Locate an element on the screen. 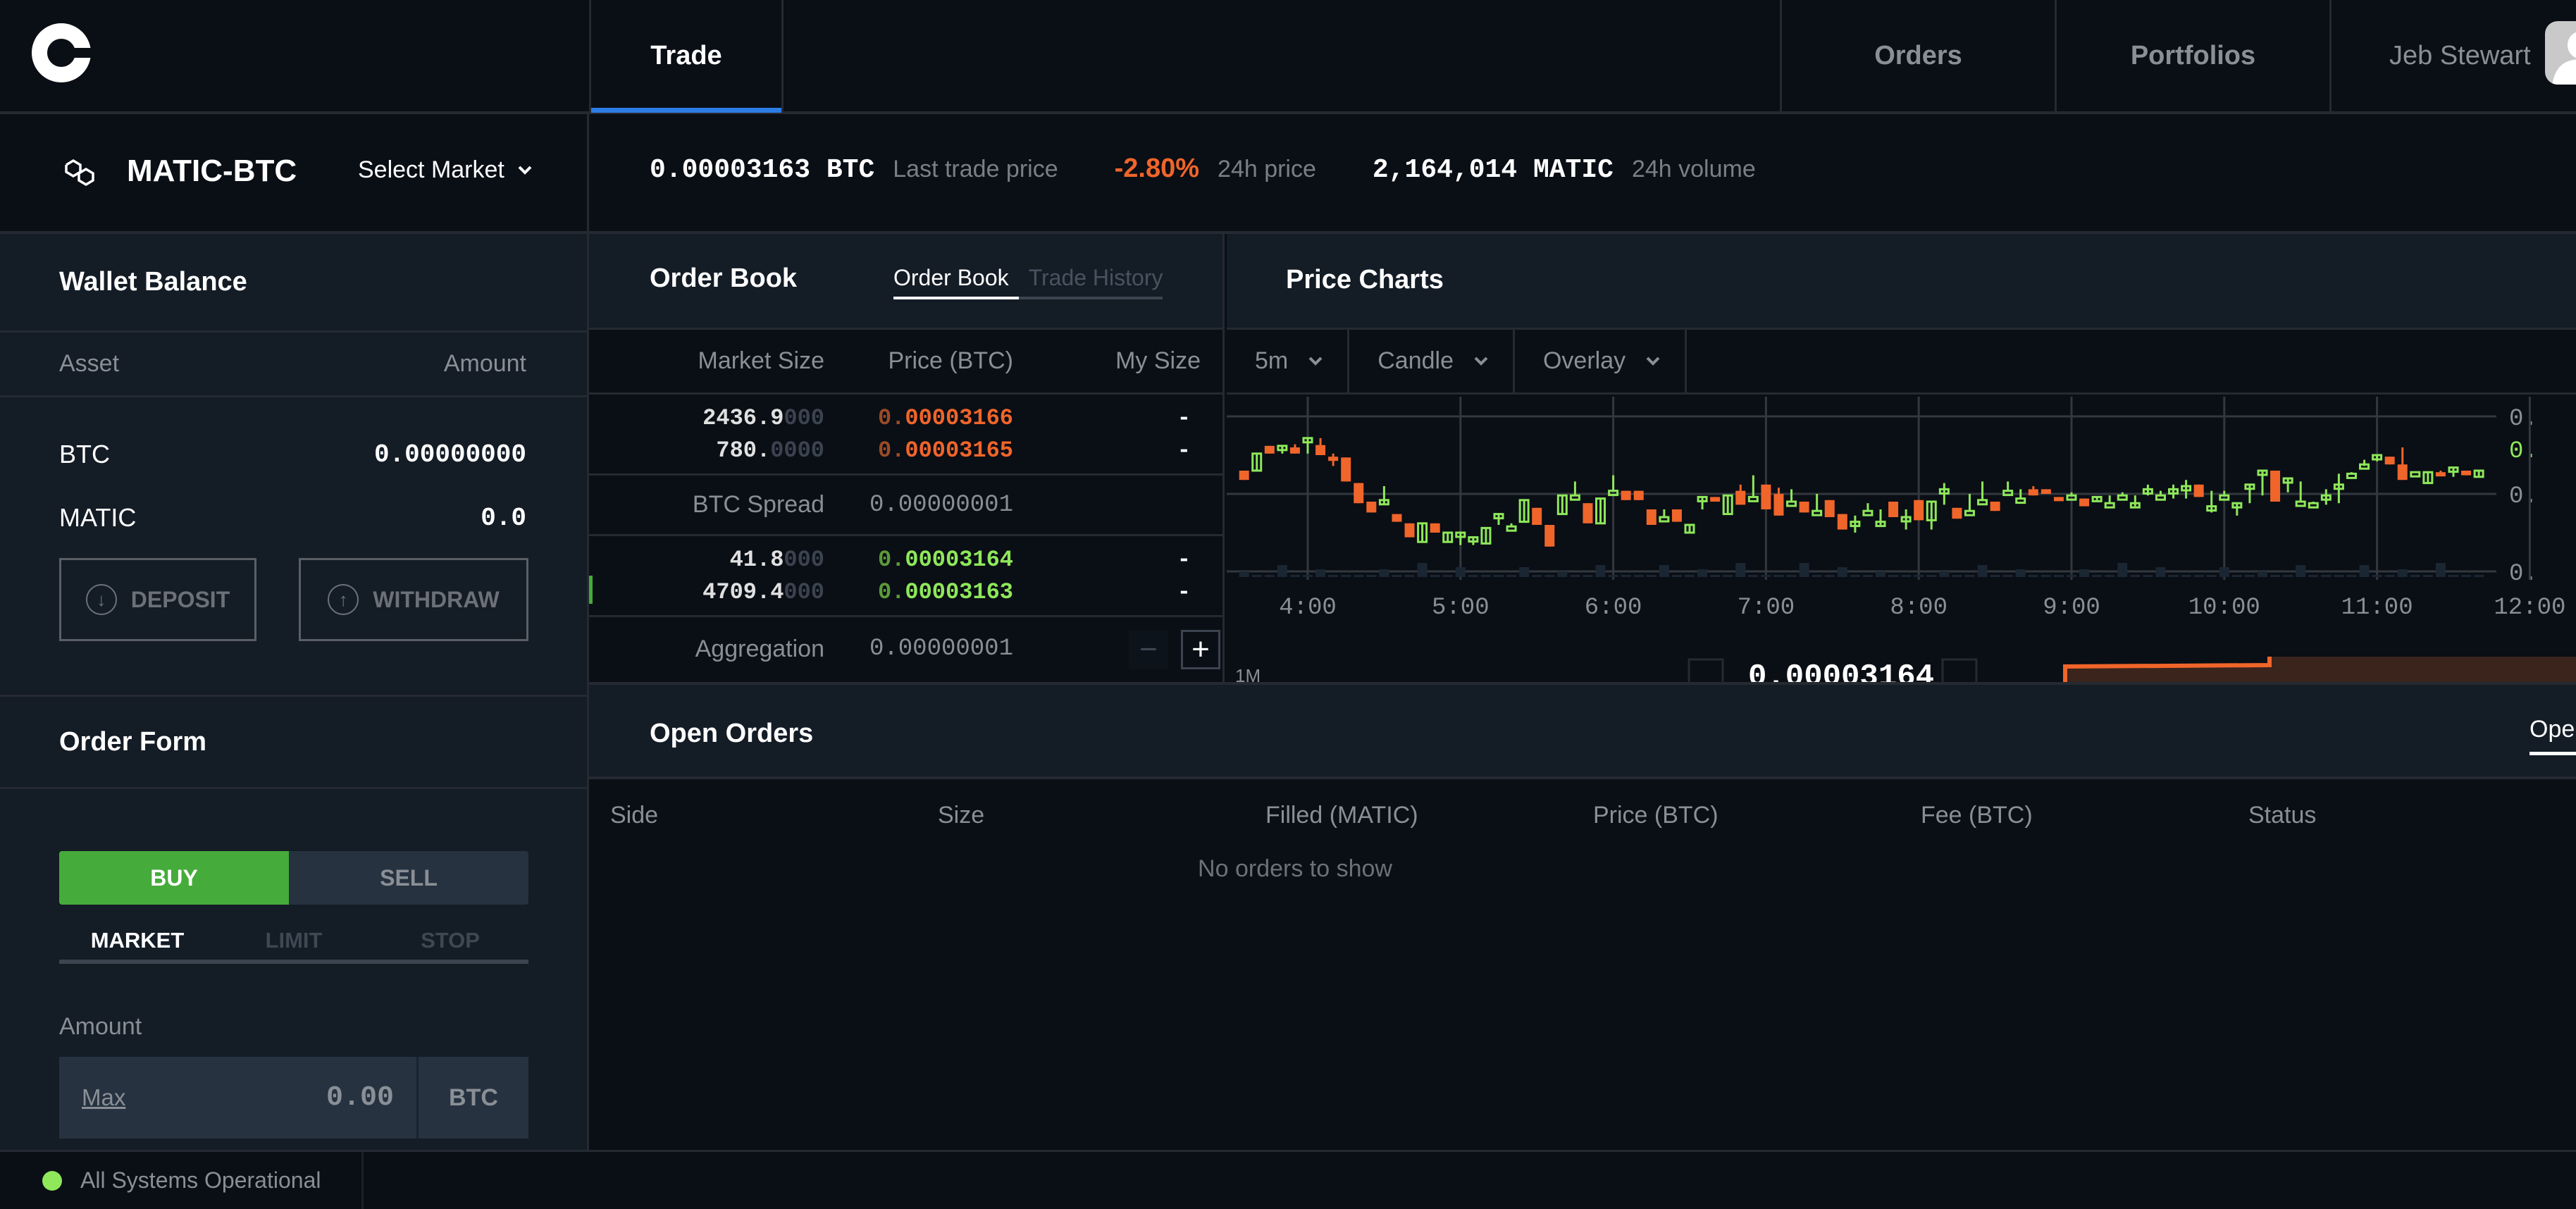 This screenshot has width=2576, height=1209. aggregation-increase-button: + is located at coordinates (1200, 649).